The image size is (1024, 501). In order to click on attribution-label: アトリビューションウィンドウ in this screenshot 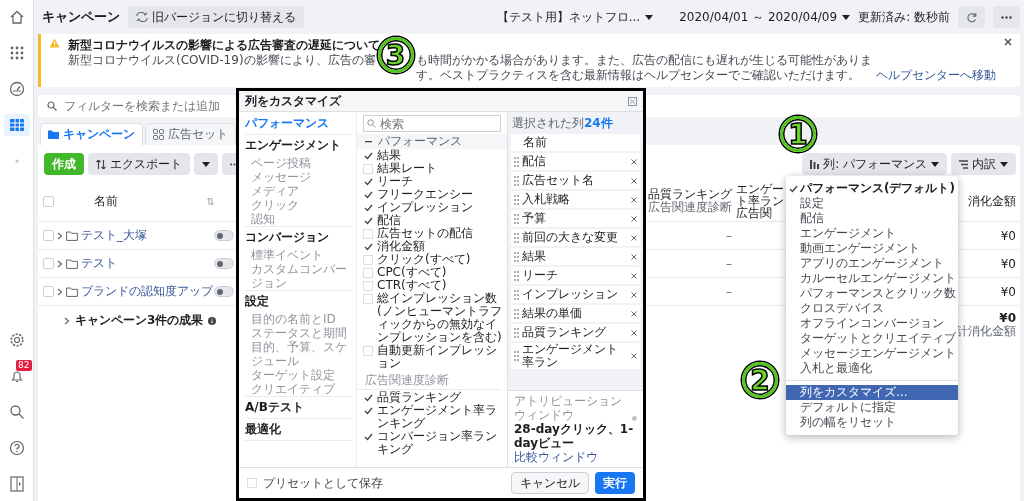, I will do `click(568, 408)`.